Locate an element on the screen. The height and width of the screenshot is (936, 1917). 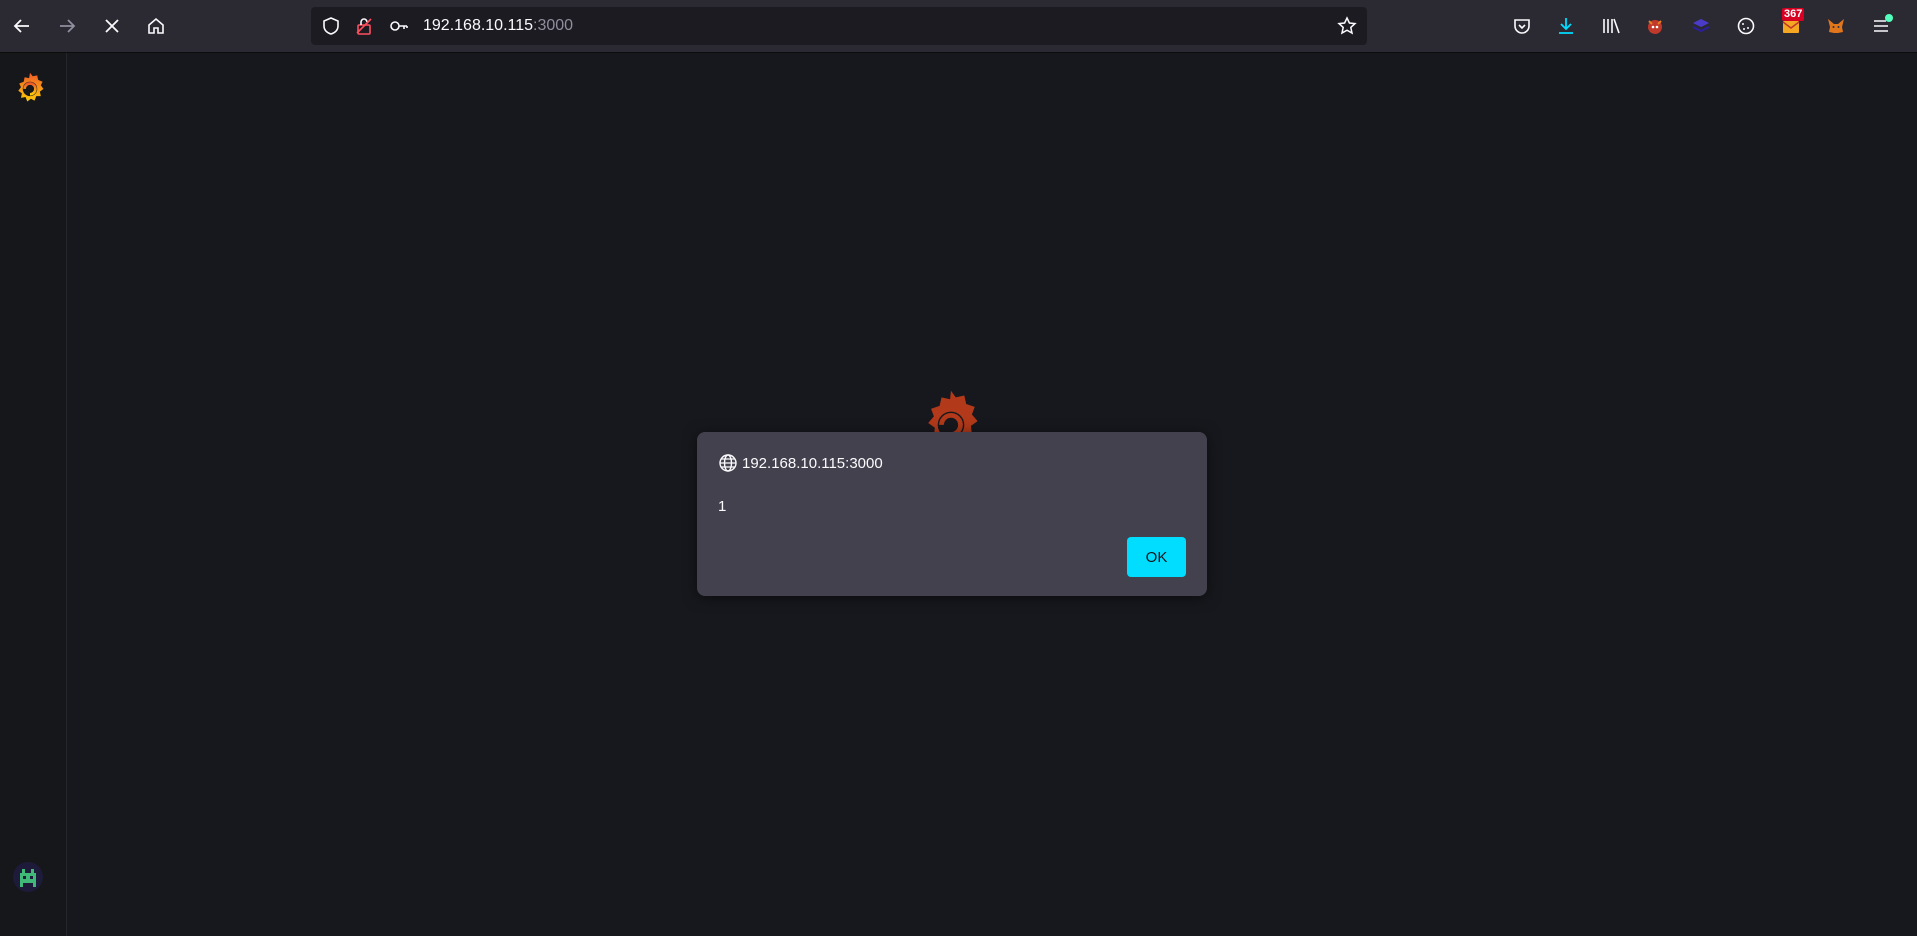
forward-arrow-icon is located at coordinates (67, 26).